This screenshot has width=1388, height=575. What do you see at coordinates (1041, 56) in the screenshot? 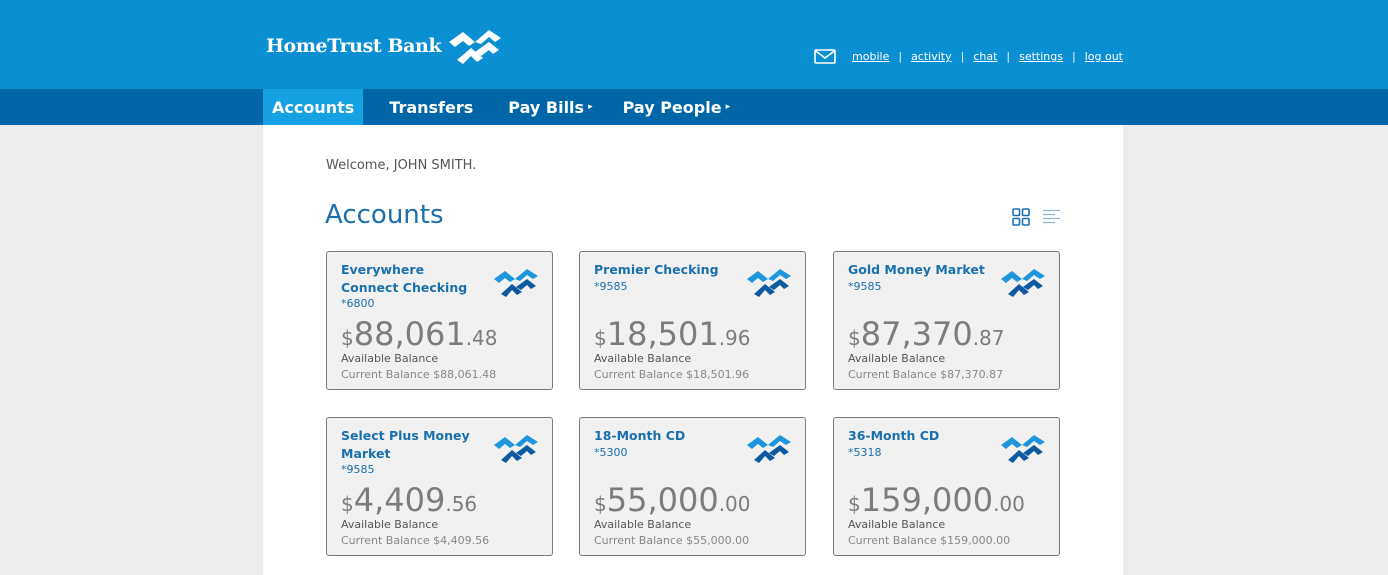
I see `settings-link: settings` at bounding box center [1041, 56].